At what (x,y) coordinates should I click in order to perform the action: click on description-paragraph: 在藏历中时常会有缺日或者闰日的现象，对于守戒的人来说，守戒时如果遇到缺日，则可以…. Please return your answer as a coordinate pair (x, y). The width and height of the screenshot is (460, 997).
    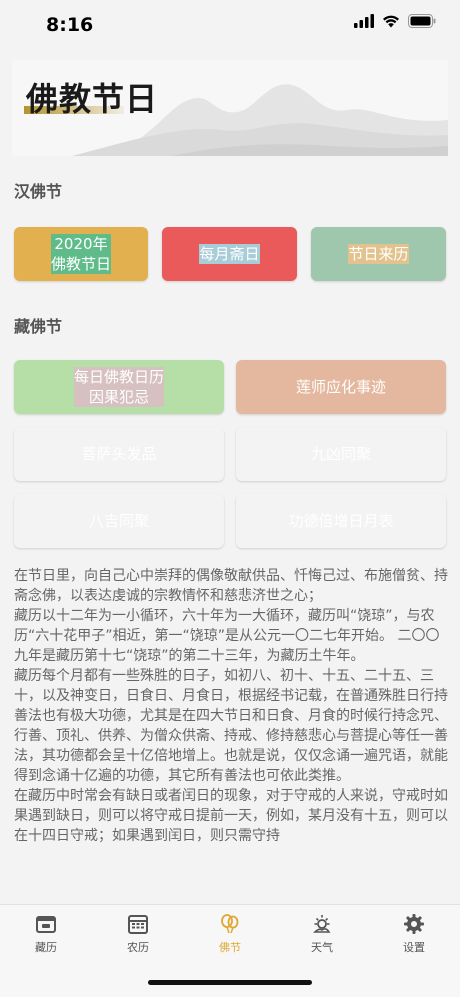
    Looking at the image, I should click on (231, 816).